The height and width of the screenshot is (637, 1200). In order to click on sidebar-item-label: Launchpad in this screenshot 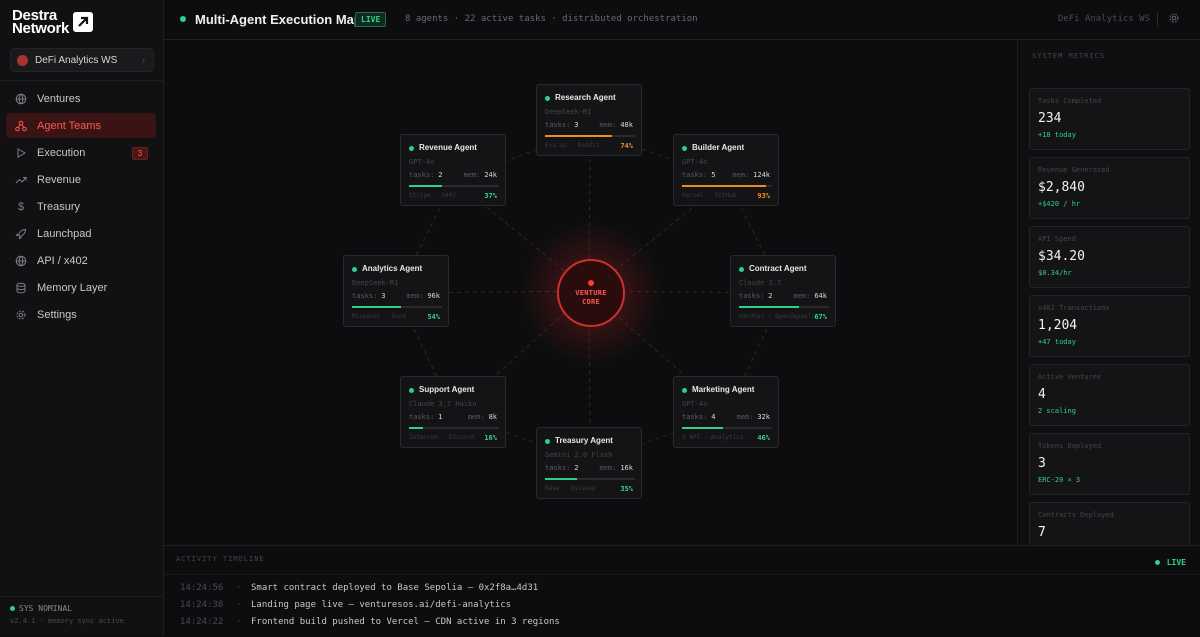, I will do `click(64, 233)`.